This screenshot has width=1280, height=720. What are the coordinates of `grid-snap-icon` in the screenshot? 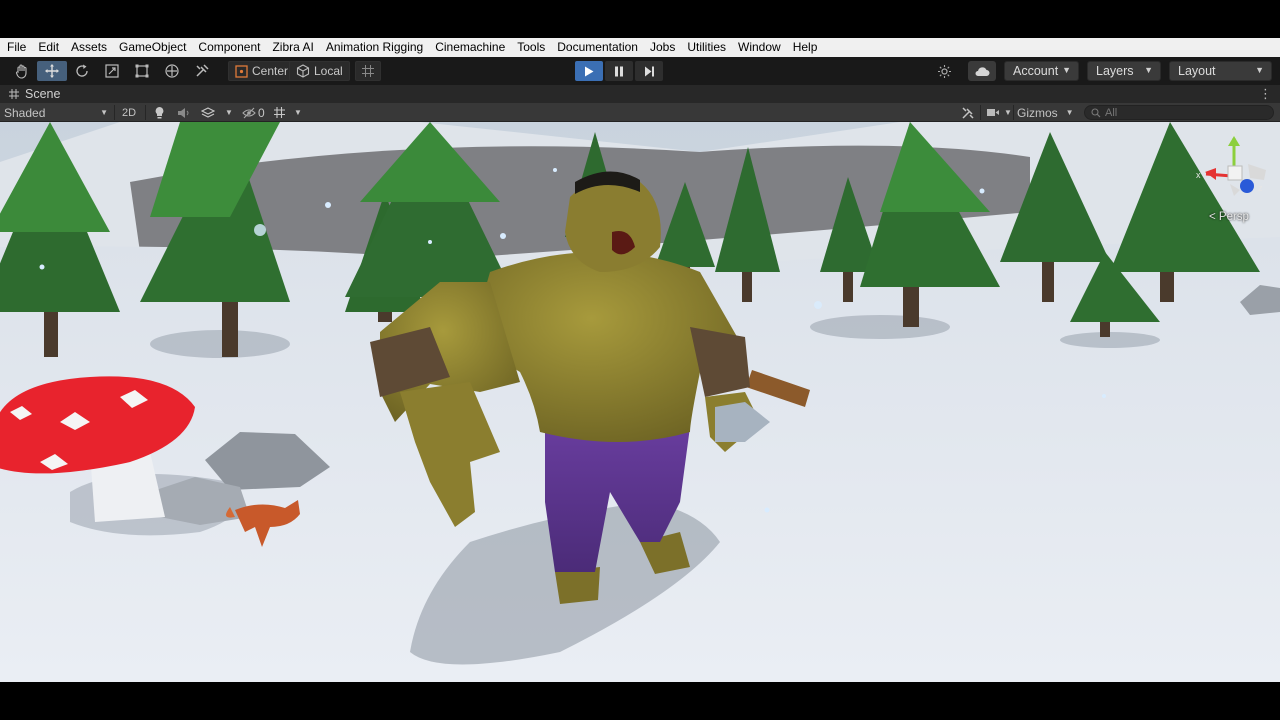 It's located at (368, 71).